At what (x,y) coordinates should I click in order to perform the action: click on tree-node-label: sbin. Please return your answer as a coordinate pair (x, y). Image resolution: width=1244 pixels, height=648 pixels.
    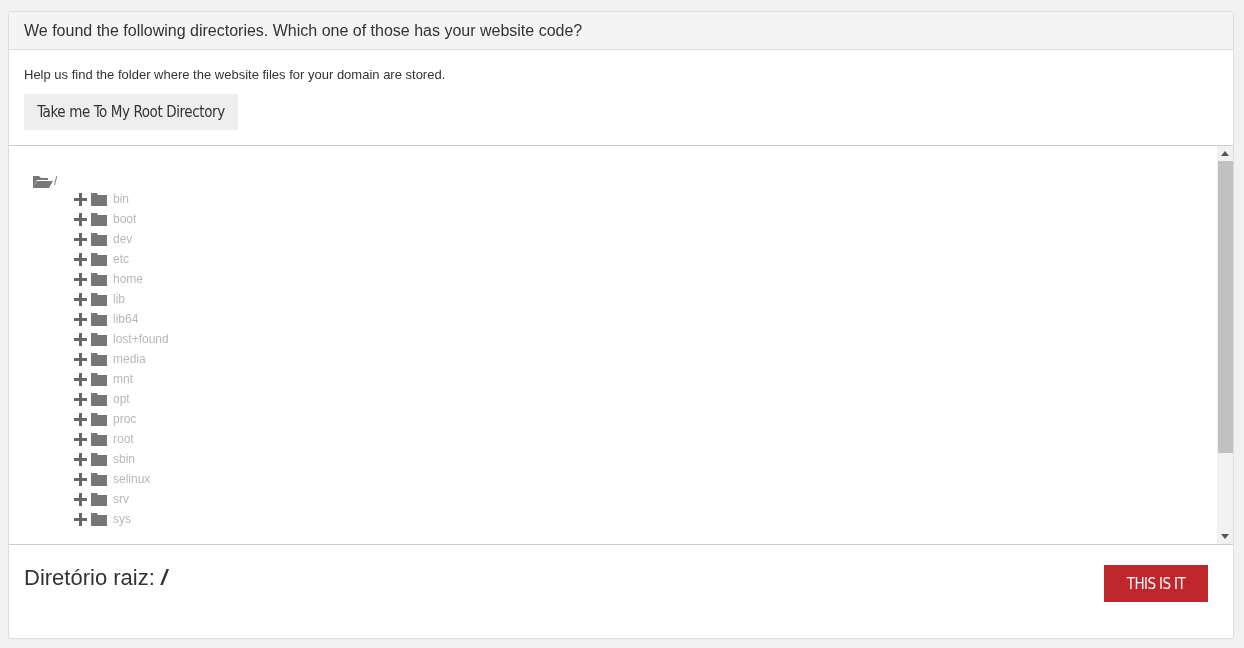
    Looking at the image, I should click on (124, 459).